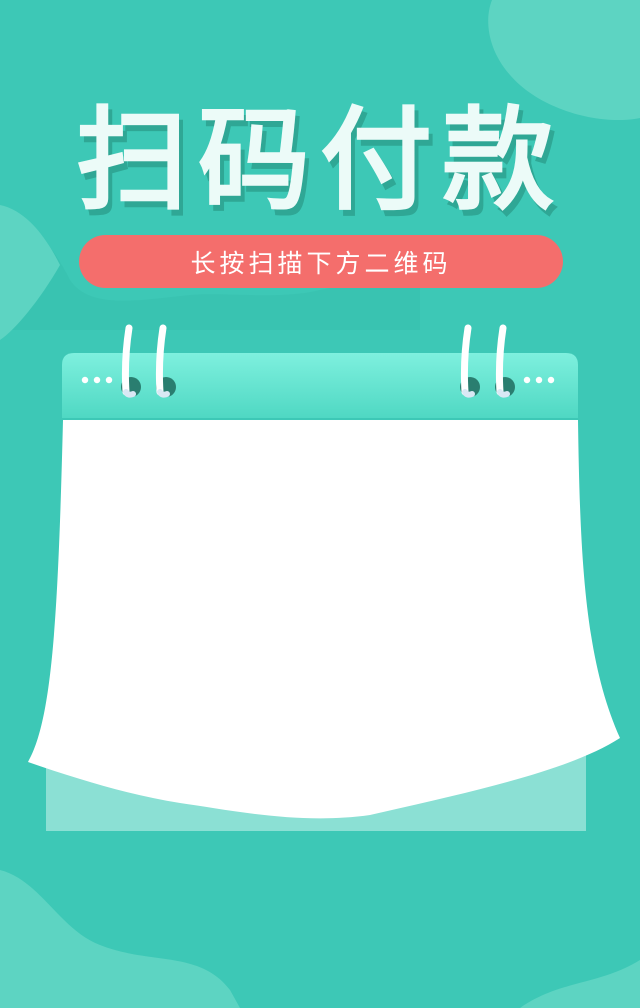 The width and height of the screenshot is (640, 1008). What do you see at coordinates (539, 380) in the screenshot?
I see `header-dots-right` at bounding box center [539, 380].